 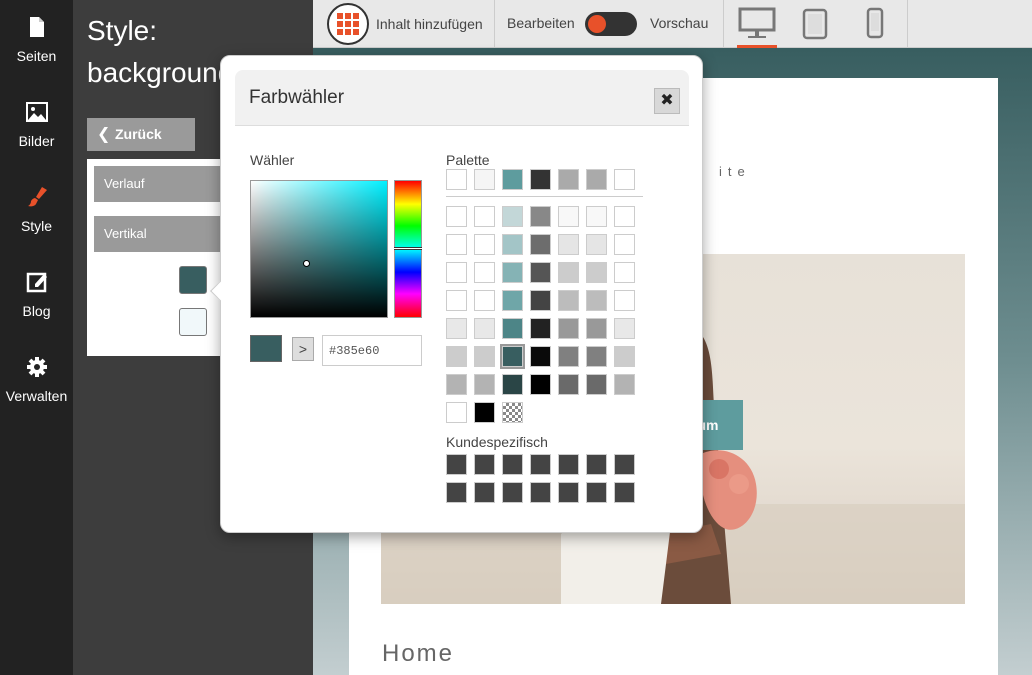 I want to click on hex-input, so click(x=372, y=350).